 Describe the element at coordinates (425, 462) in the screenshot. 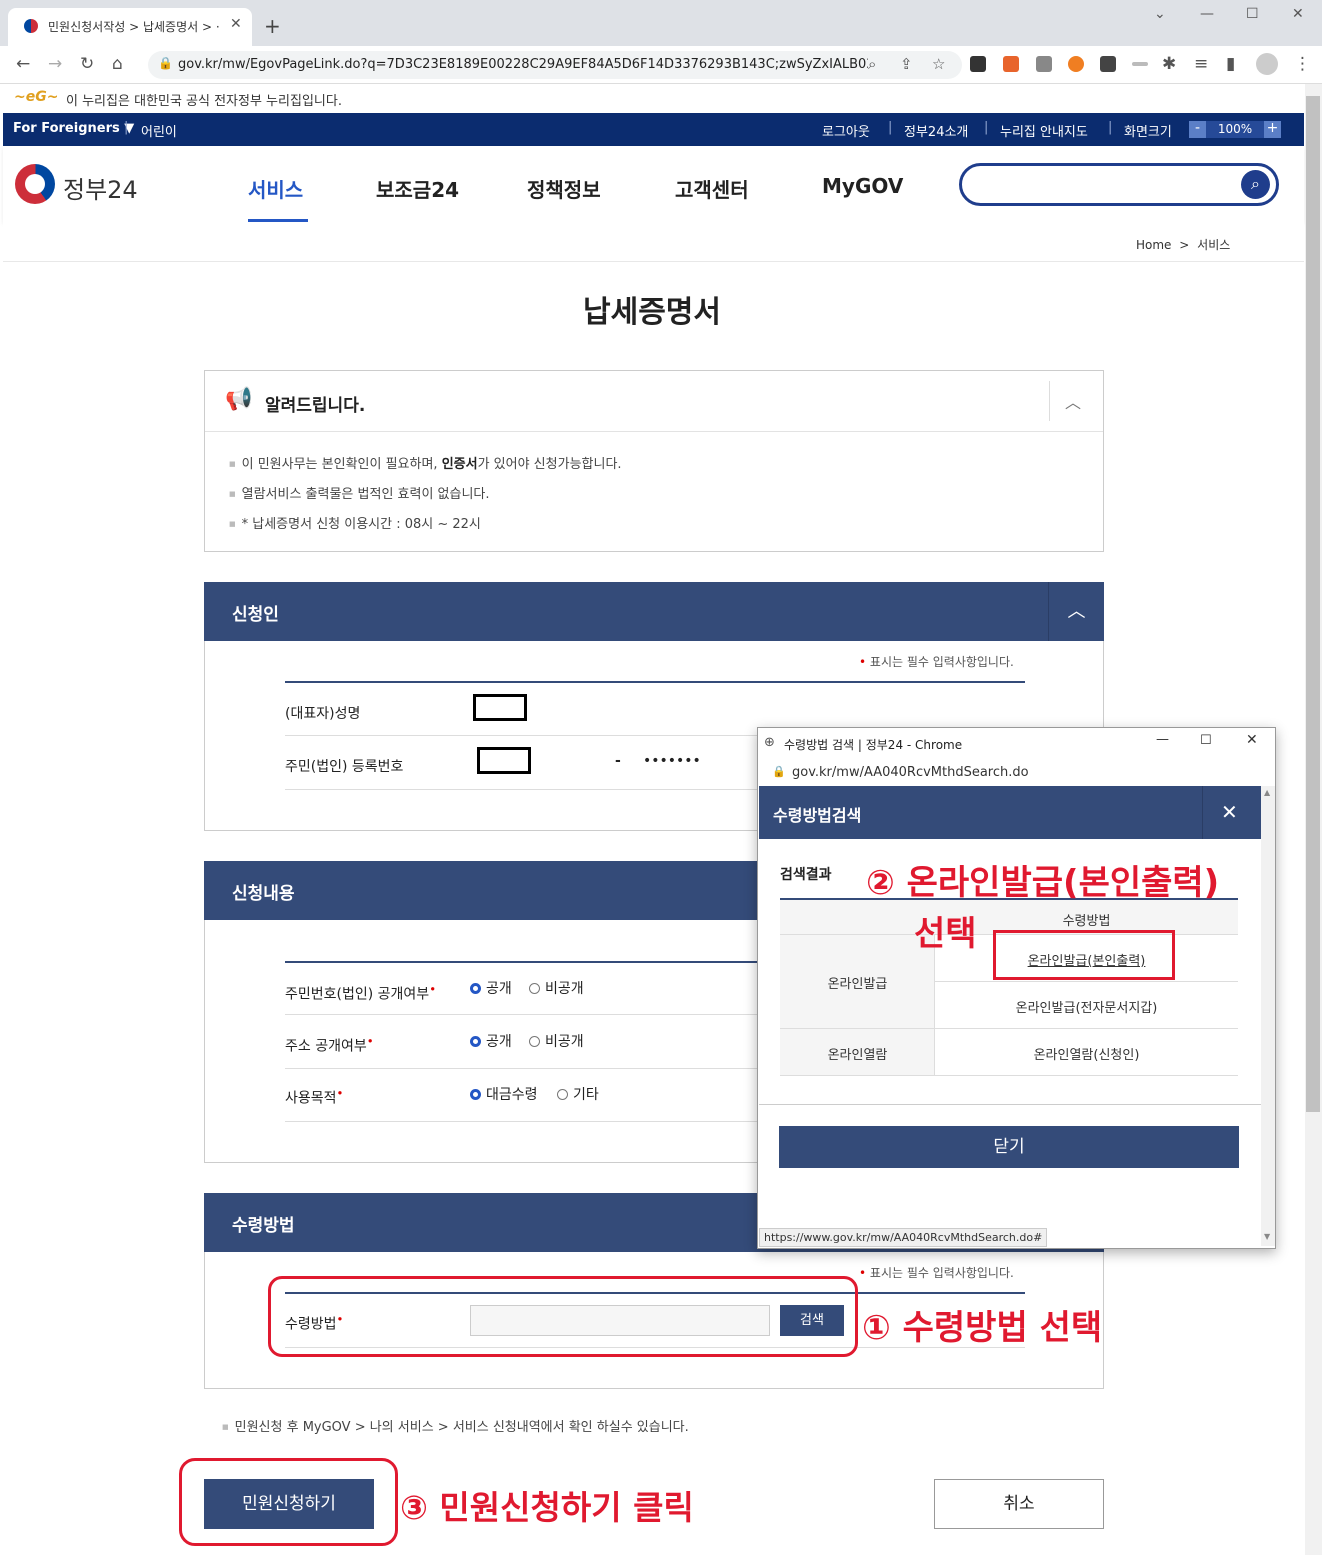

I see `notice-item: 이 민원사무는 본인확인이 필요하며, 인증서가 있어야 신청가능합니다.` at that location.